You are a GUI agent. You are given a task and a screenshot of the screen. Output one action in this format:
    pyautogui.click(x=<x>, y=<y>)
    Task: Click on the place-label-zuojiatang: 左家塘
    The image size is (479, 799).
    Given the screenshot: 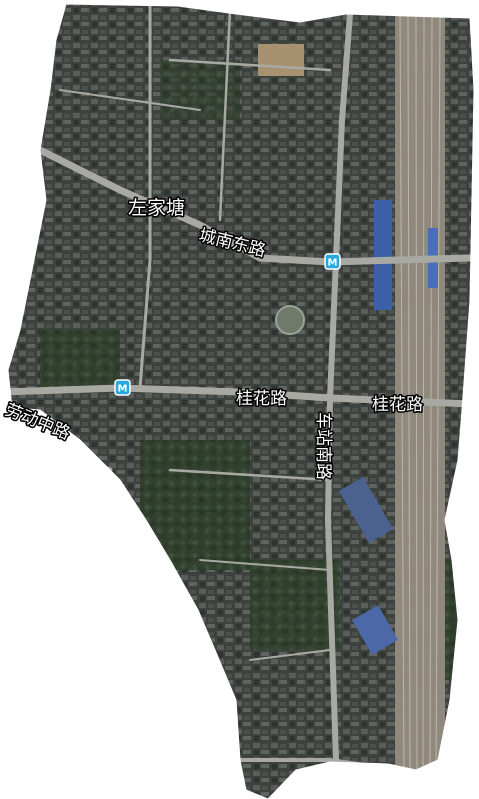 What is the action you would take?
    pyautogui.click(x=156, y=208)
    